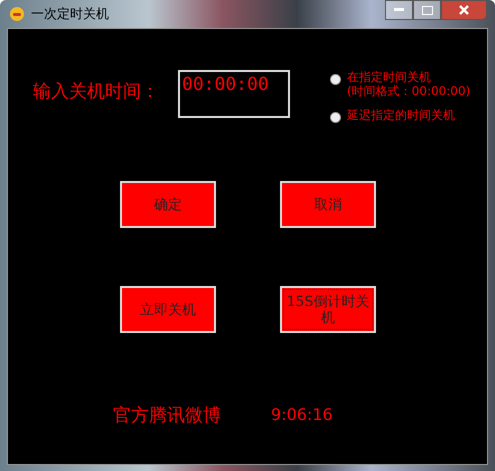 The width and height of the screenshot is (495, 471). Describe the element at coordinates (328, 204) in the screenshot. I see `action-button: 取消` at that location.